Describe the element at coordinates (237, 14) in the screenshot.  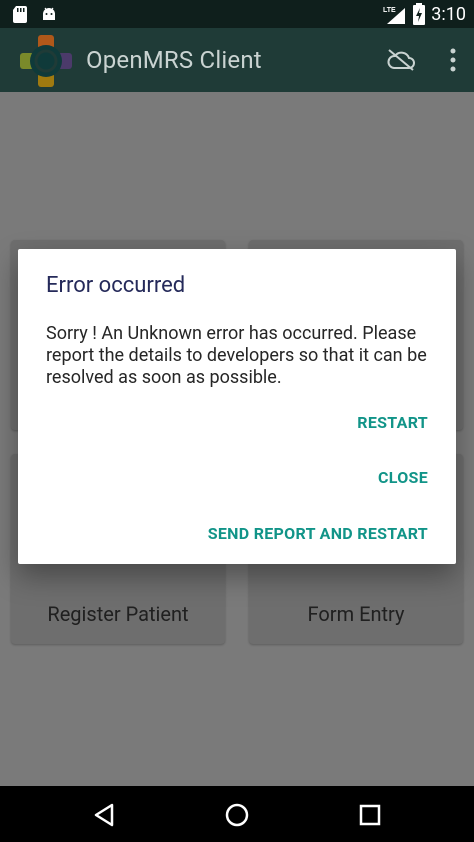
I see `status-bar: LTE 3:10` at that location.